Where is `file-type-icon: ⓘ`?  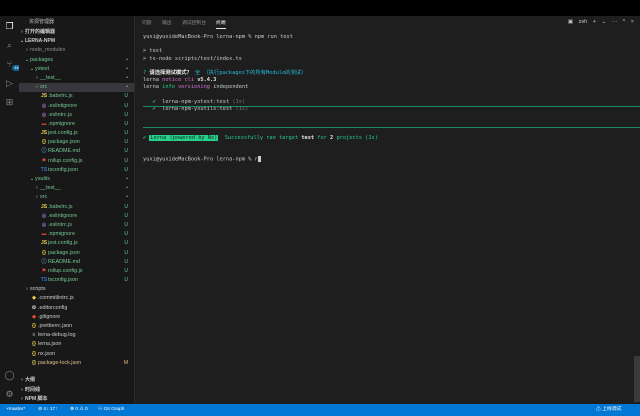 file-type-icon: ⓘ is located at coordinates (44, 151).